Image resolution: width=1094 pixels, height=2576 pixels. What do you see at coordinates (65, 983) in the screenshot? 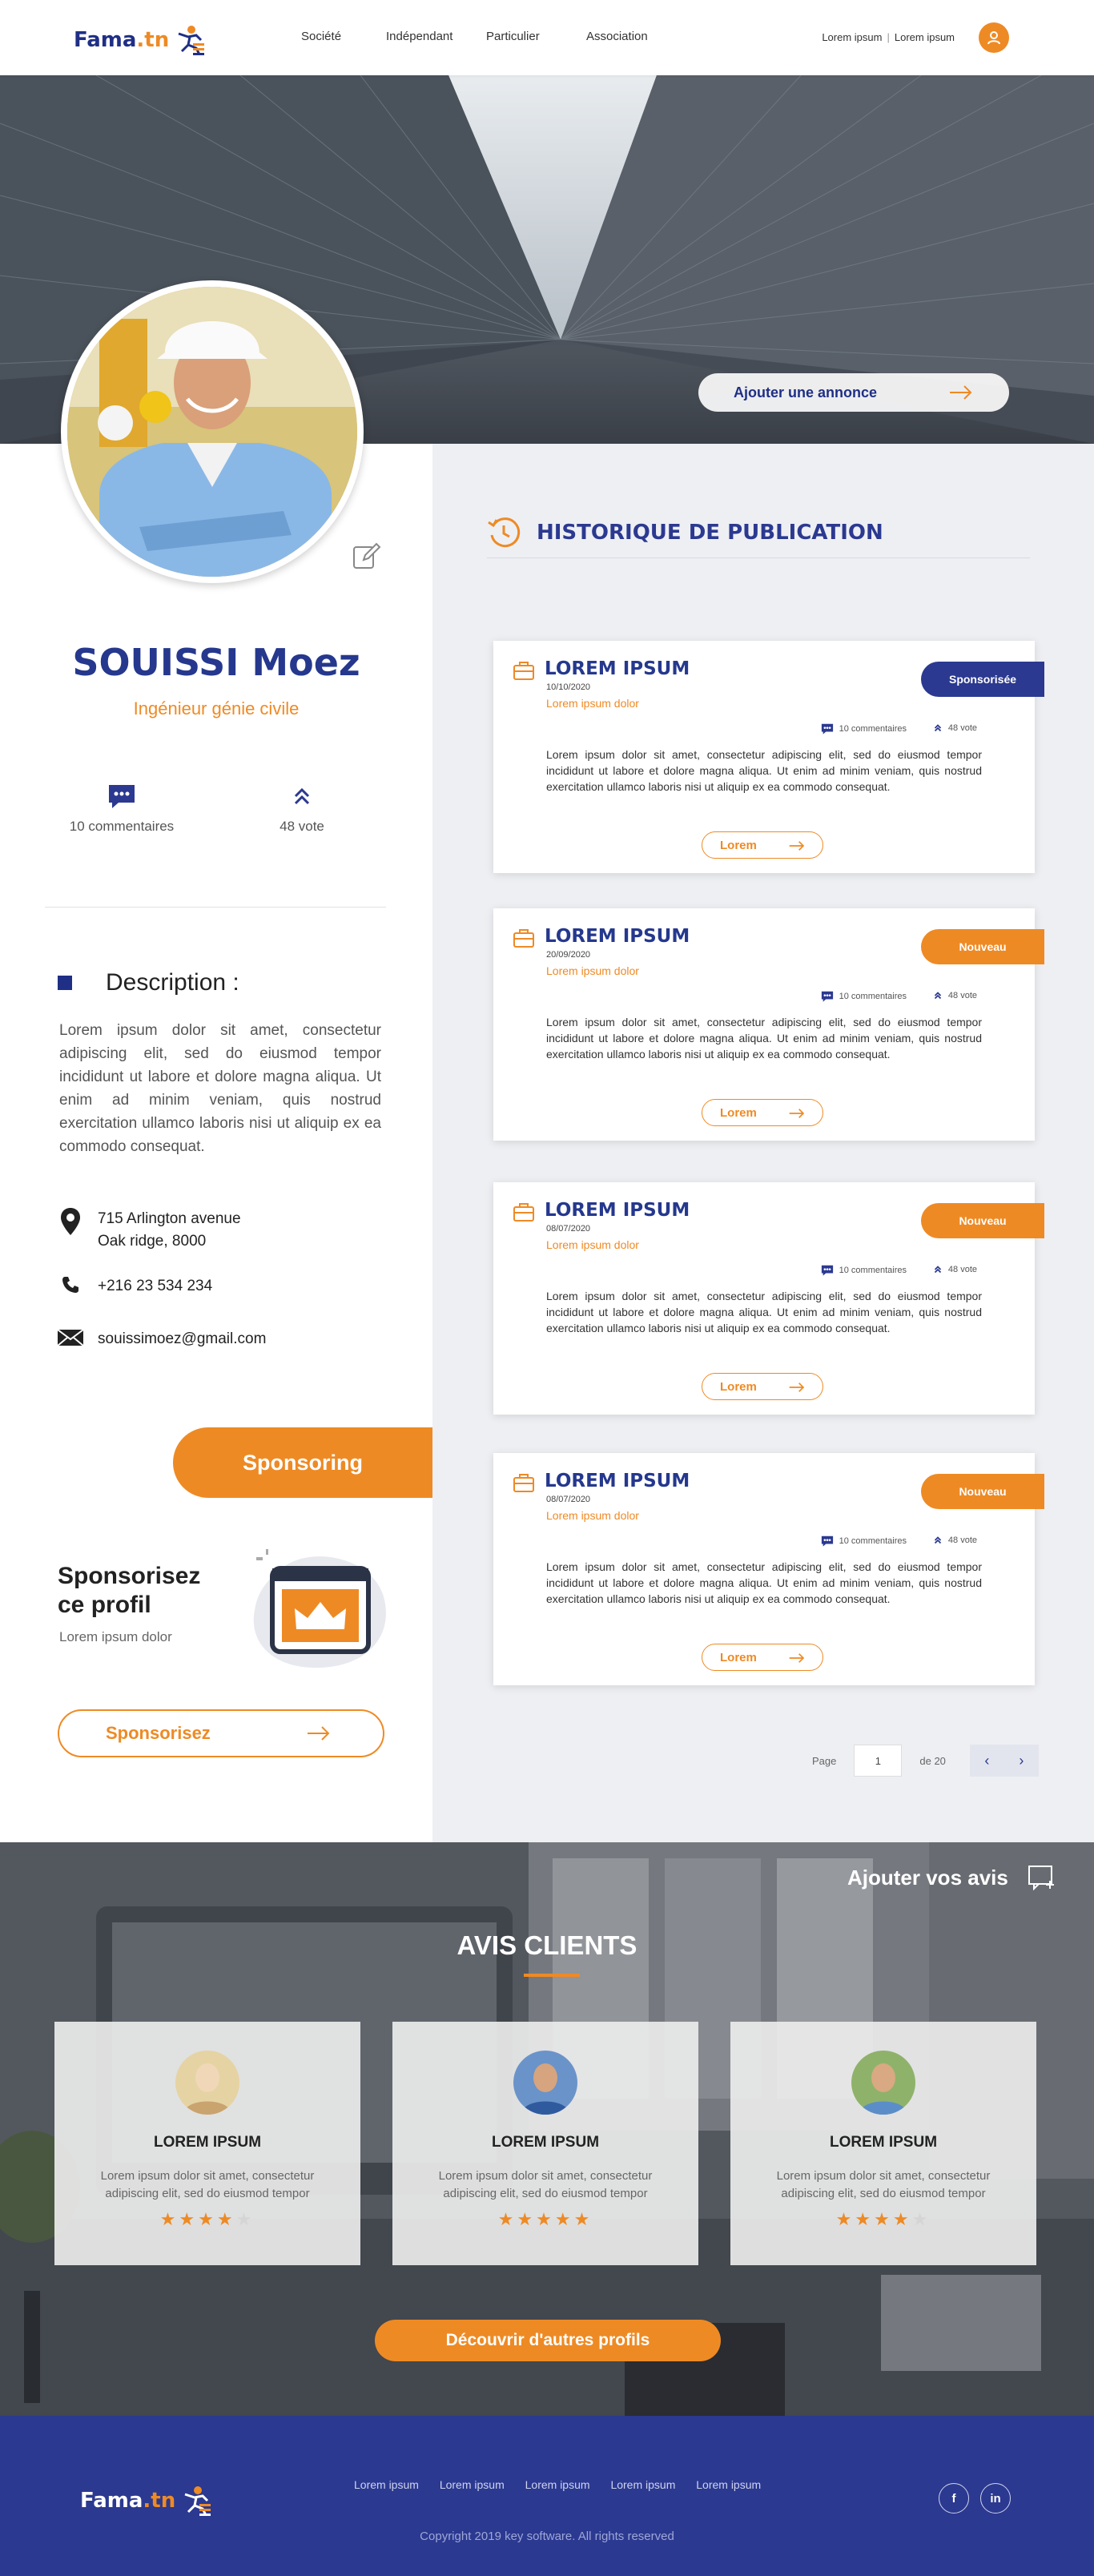
I see `square-bullet-icon` at bounding box center [65, 983].